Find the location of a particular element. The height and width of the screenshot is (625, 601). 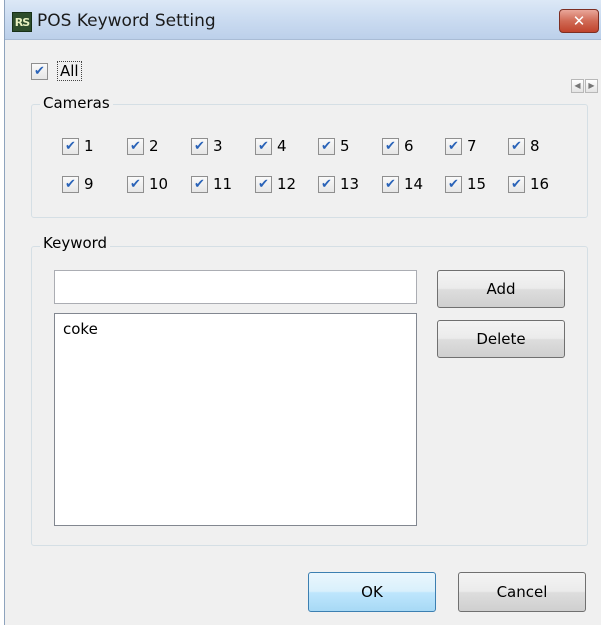

camera-4-checkbox: ✔ is located at coordinates (263, 146).